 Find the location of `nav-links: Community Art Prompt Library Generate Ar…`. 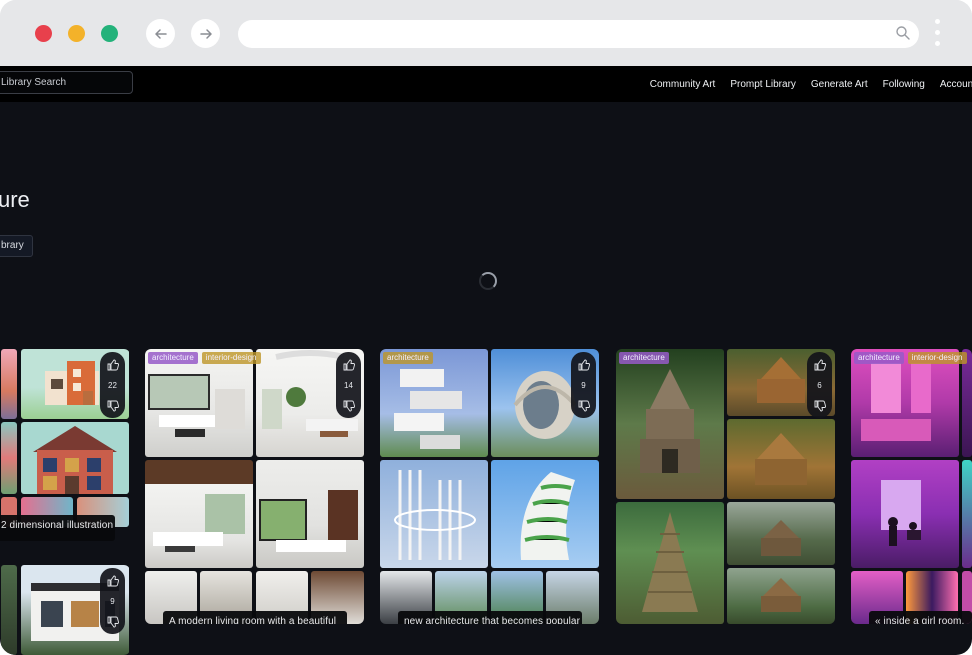

nav-links: Community Art Prompt Library Generate Ar… is located at coordinates (811, 84).